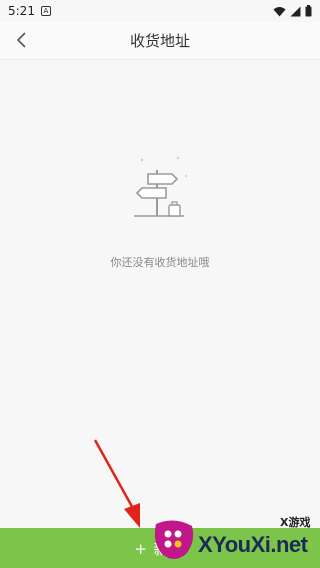 This screenshot has width=320, height=568. Describe the element at coordinates (160, 186) in the screenshot. I see `signpost-icon` at that location.